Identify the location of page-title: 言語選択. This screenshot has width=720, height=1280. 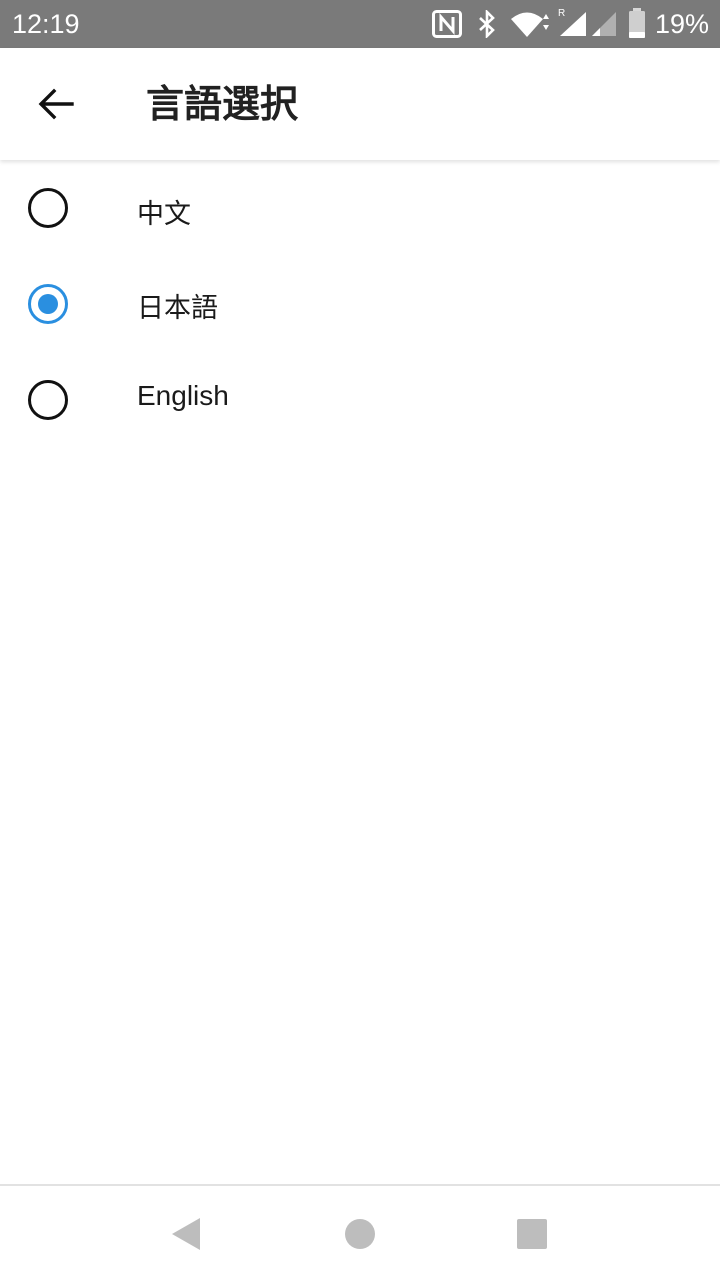
(222, 104).